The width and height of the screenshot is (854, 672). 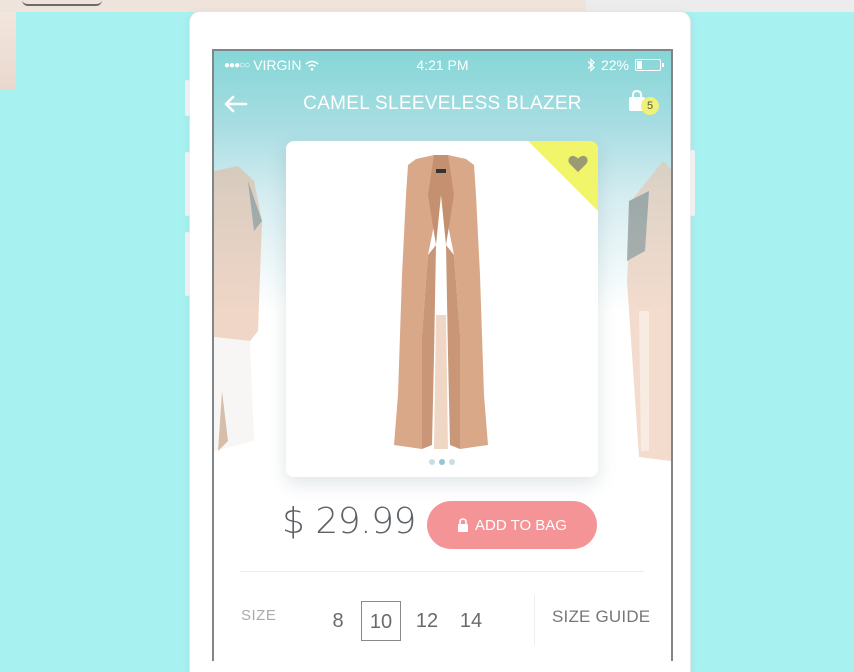 What do you see at coordinates (259, 615) in the screenshot?
I see `size-label: SIZE` at bounding box center [259, 615].